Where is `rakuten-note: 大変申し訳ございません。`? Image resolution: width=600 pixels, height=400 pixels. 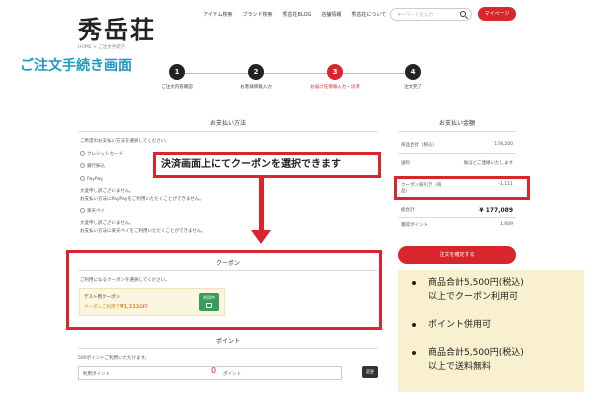 rakuten-note: 大変申し訳ございません。 is located at coordinates (107, 223).